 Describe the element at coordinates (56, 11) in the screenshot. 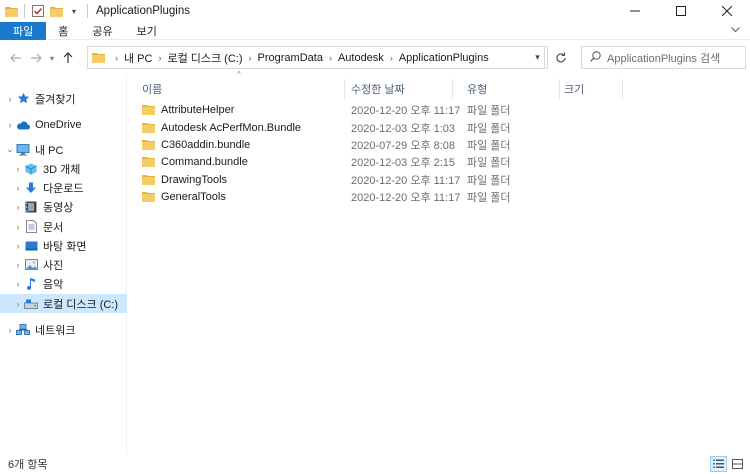

I see `new-folder-icon` at that location.